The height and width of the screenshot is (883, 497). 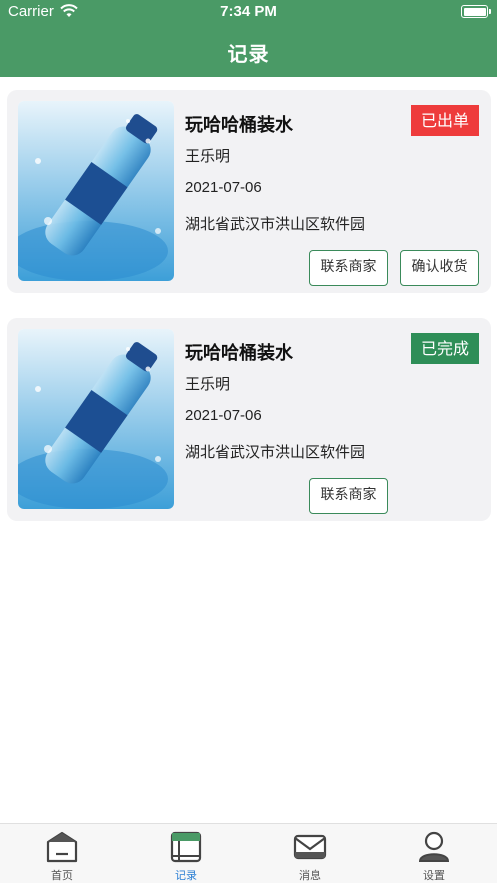 I want to click on tab-settings: 设置, so click(x=434, y=853).